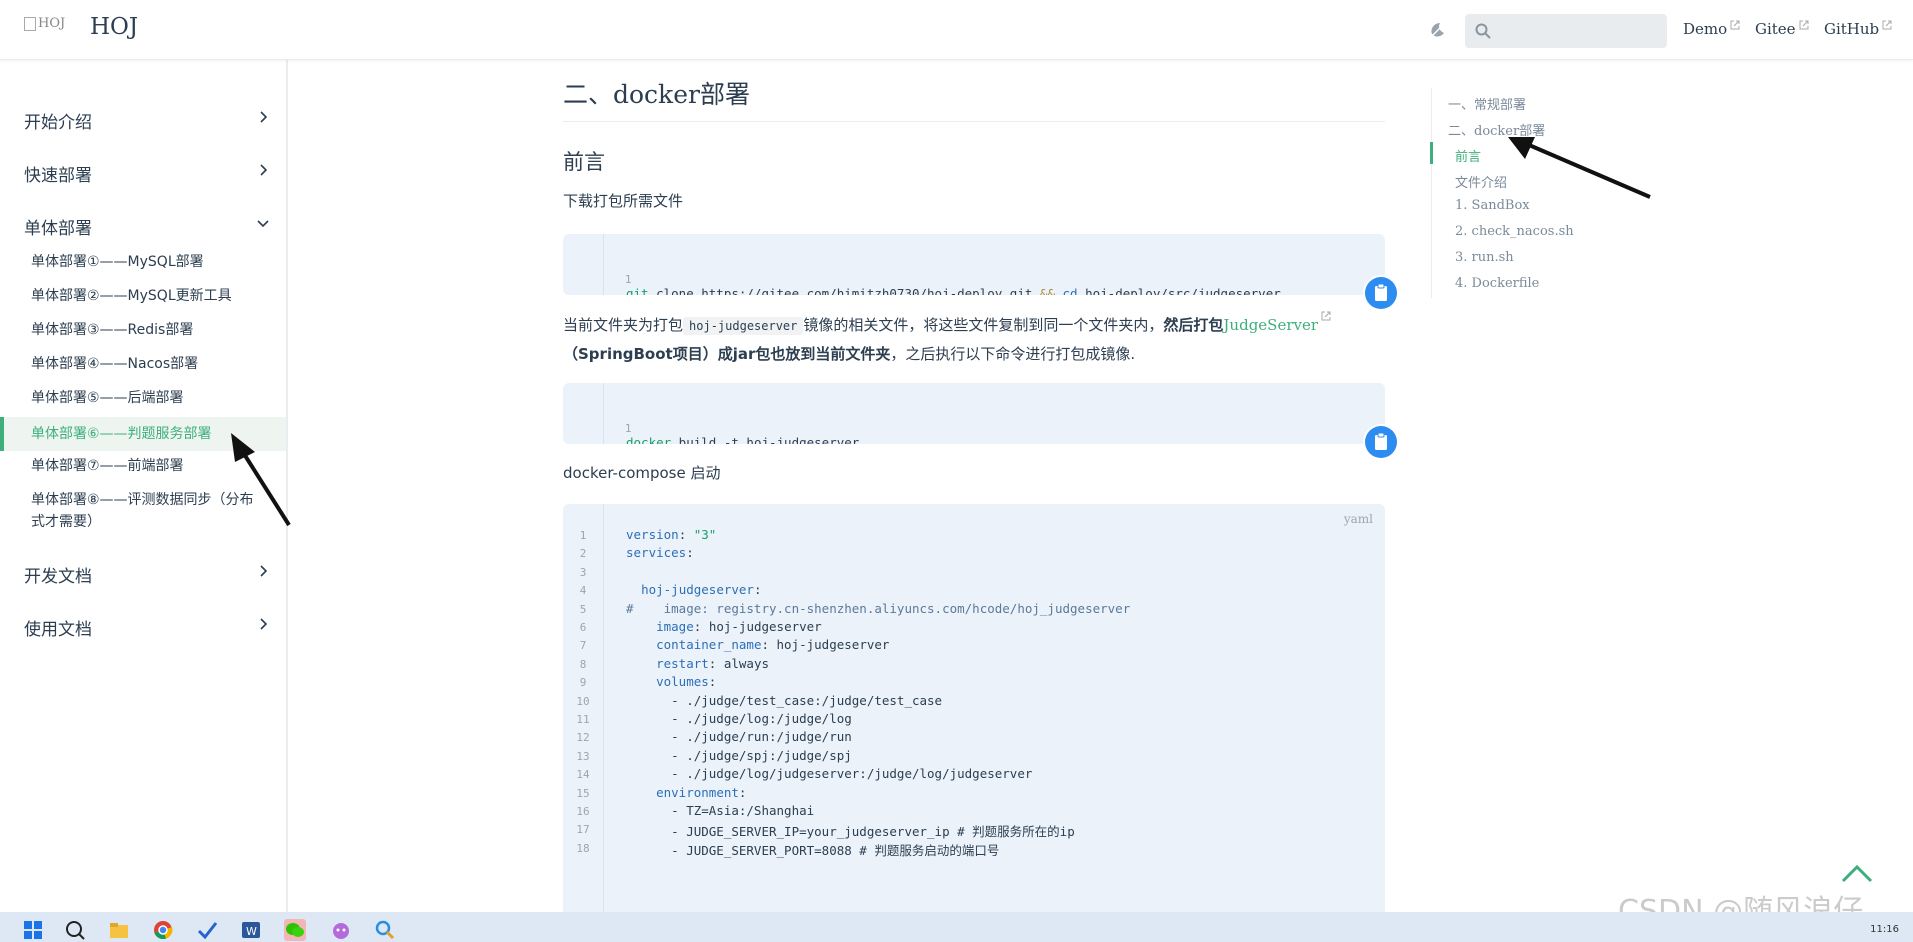  I want to click on logo-image: HOJ, so click(44, 23).